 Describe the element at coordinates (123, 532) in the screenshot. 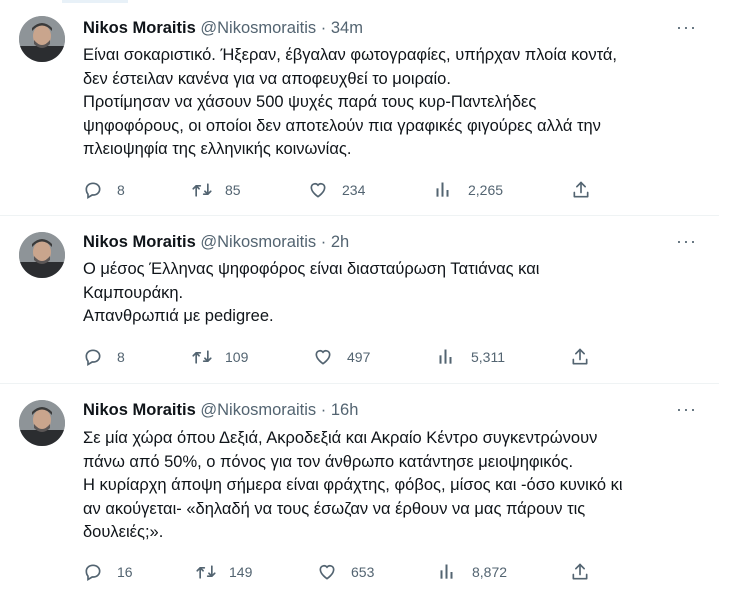

I see `tweet-text-line: δουλειές;».` at that location.